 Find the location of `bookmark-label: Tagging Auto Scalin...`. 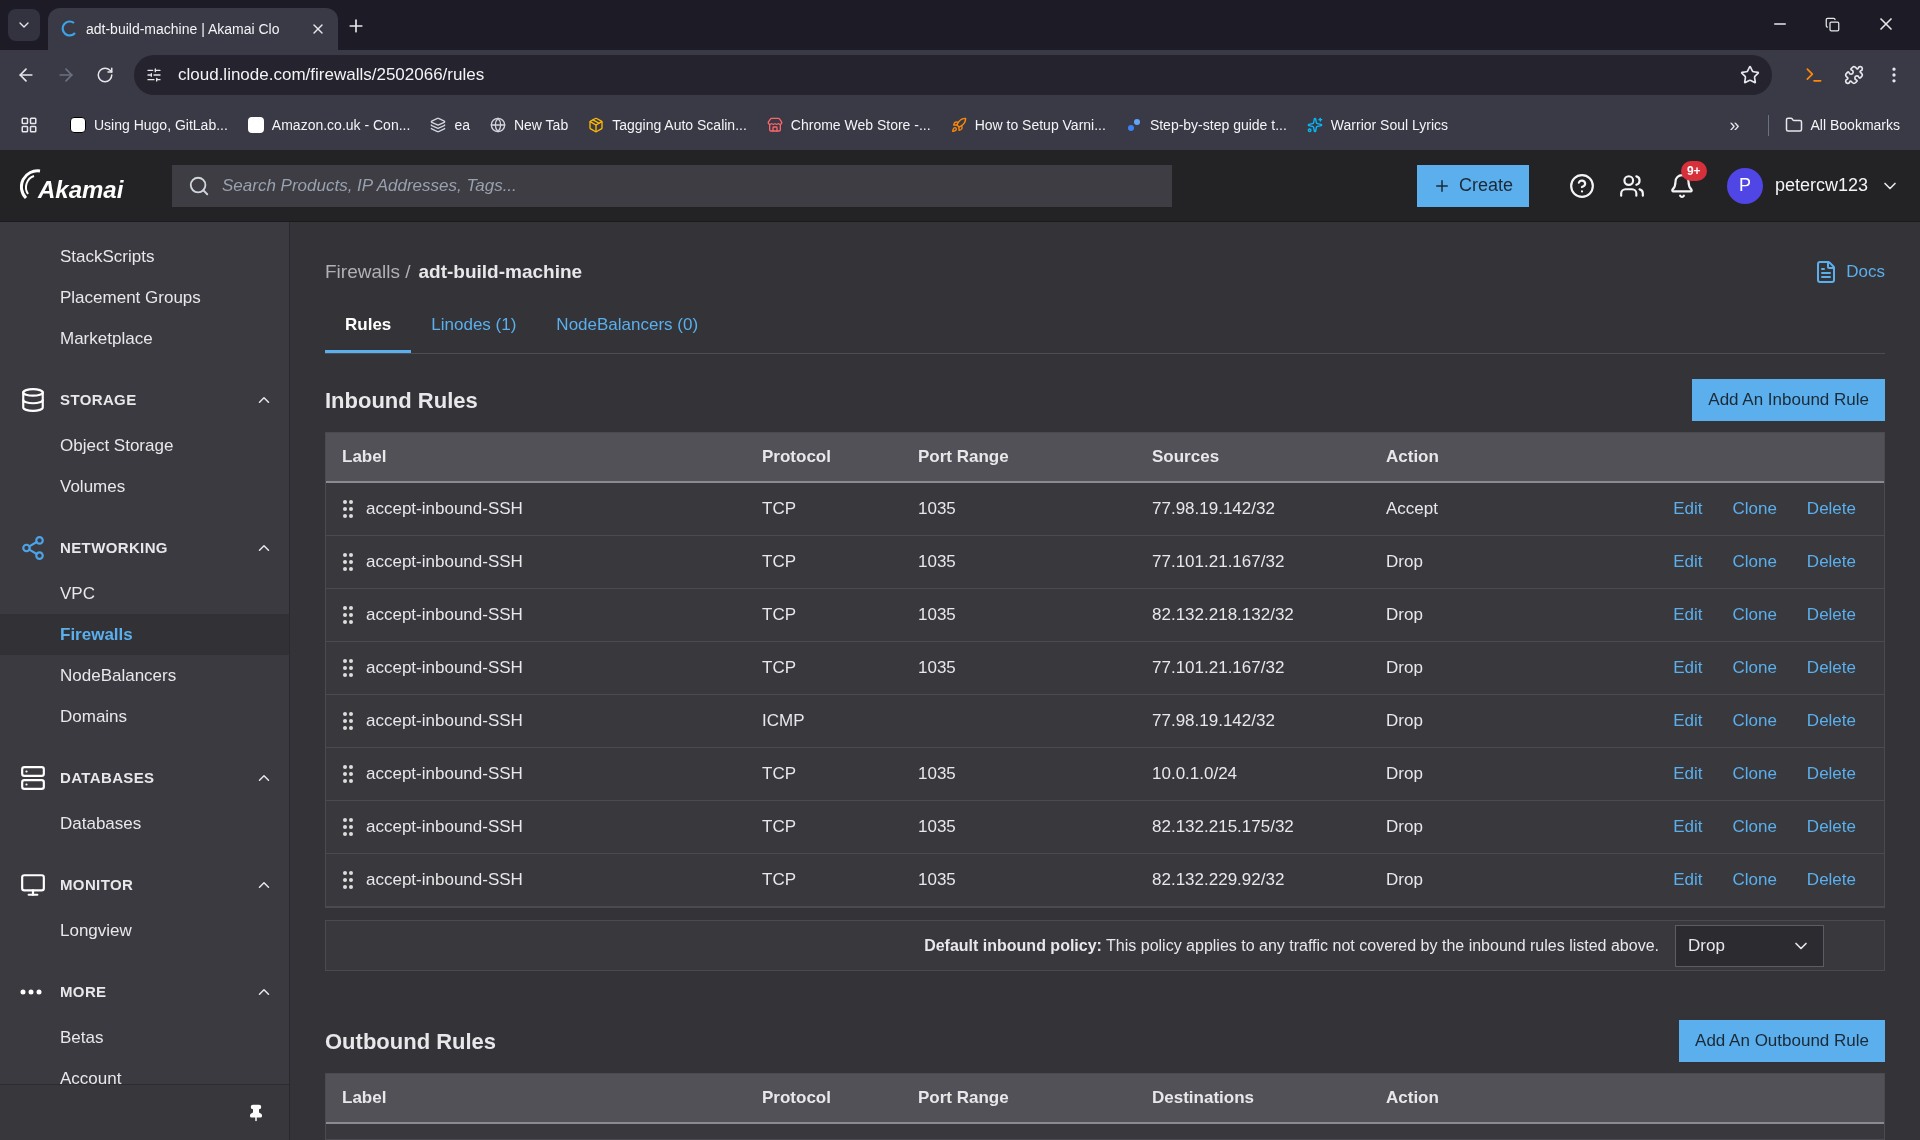

bookmark-label: Tagging Auto Scalin... is located at coordinates (679, 125).